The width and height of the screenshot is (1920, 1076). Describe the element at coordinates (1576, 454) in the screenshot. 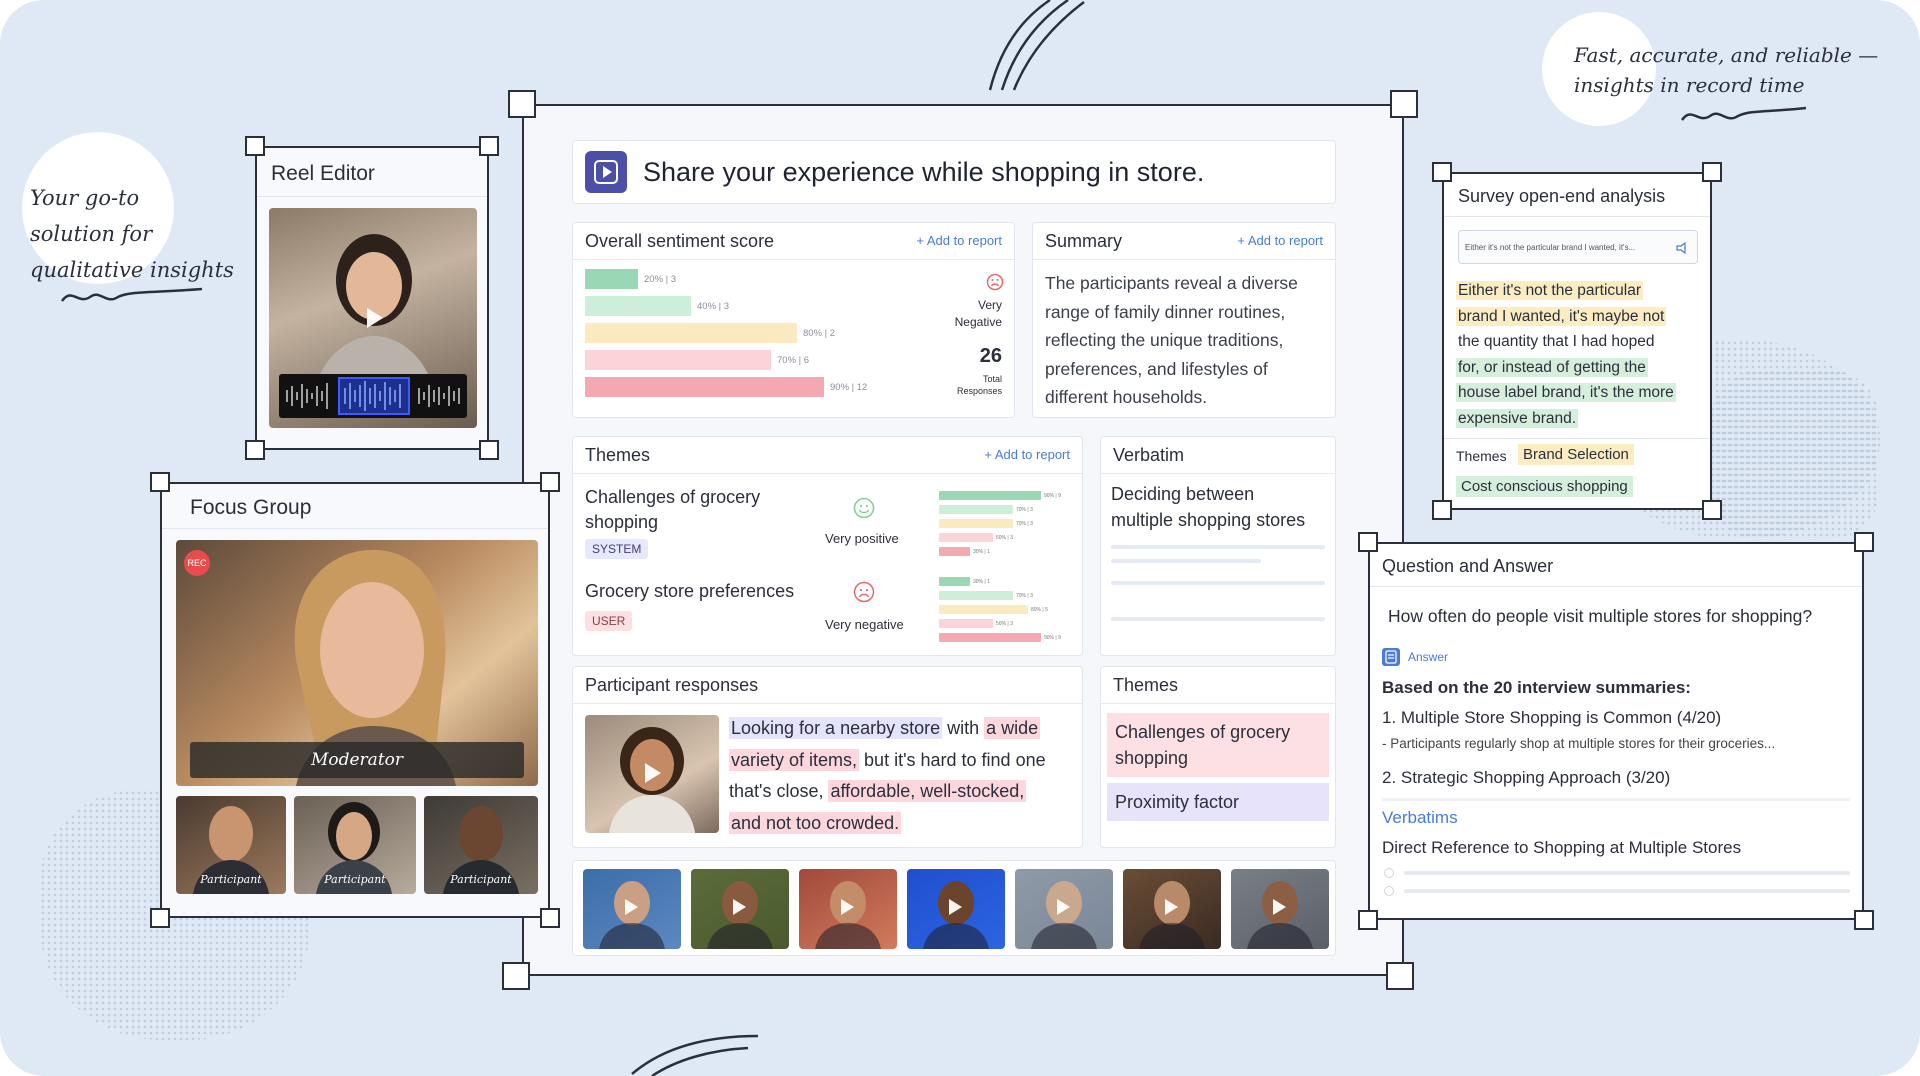

I see `survey-theme-tag: Brand Selection` at that location.